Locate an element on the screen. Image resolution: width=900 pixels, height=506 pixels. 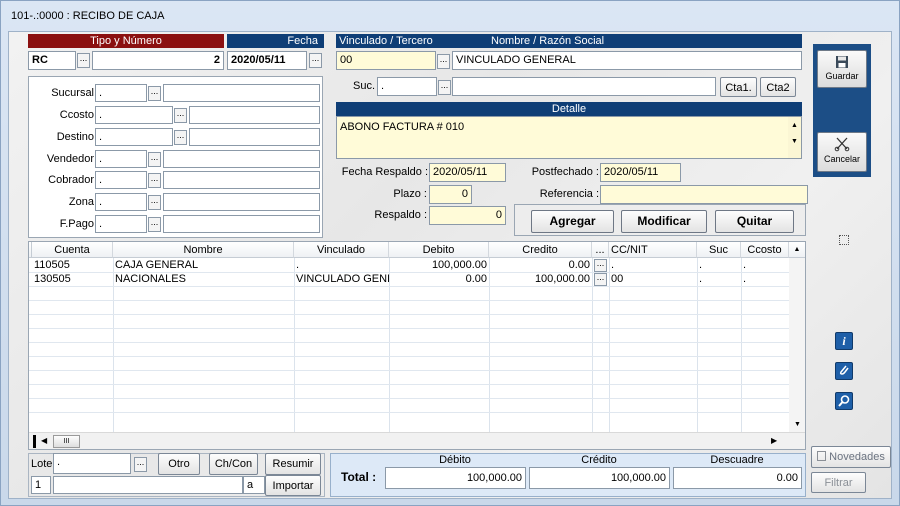
numero-field: 2 is located at coordinates (158, 60).